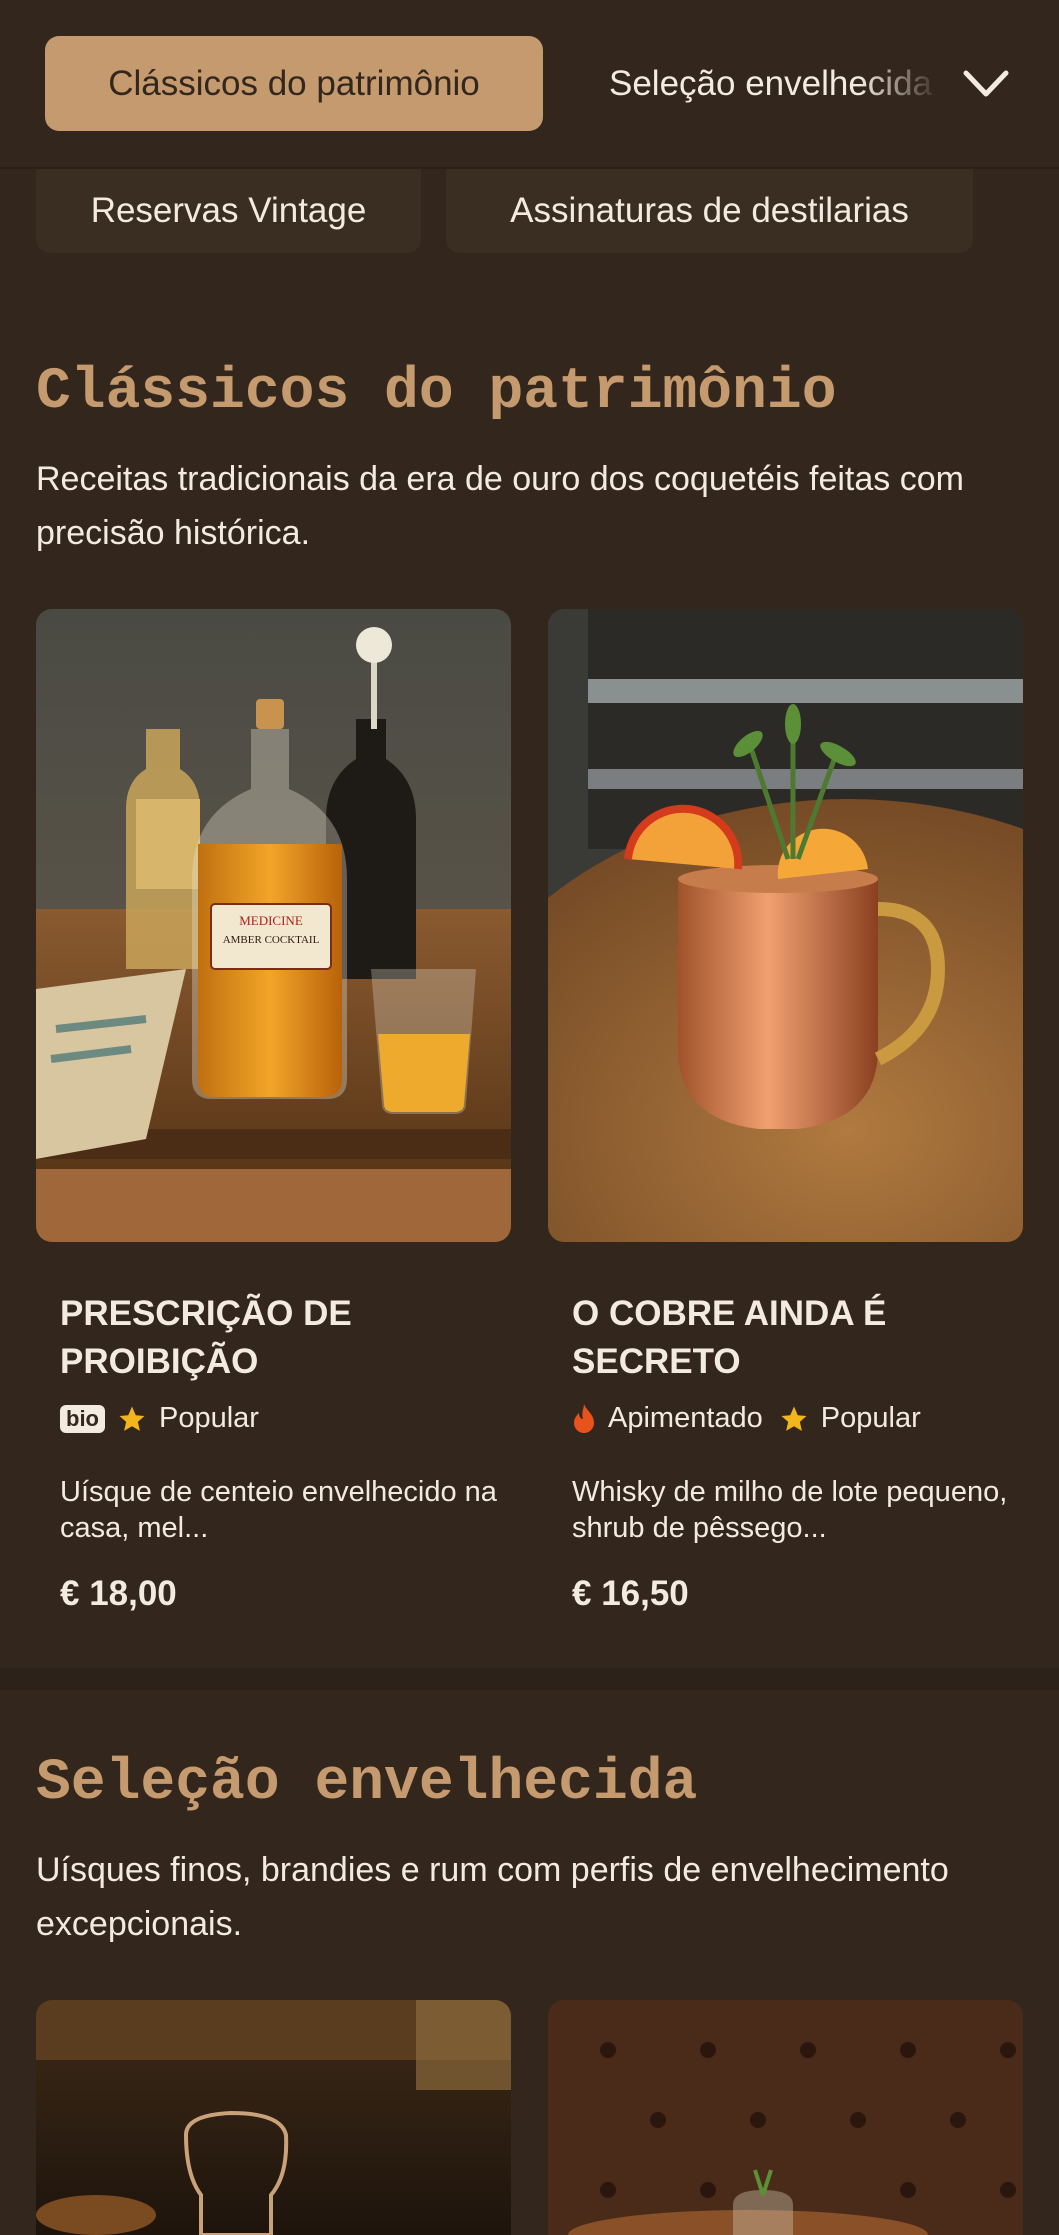 This screenshot has width=1059, height=2235. What do you see at coordinates (436, 392) in the screenshot?
I see `section-title: Clássicos do patrimônio` at bounding box center [436, 392].